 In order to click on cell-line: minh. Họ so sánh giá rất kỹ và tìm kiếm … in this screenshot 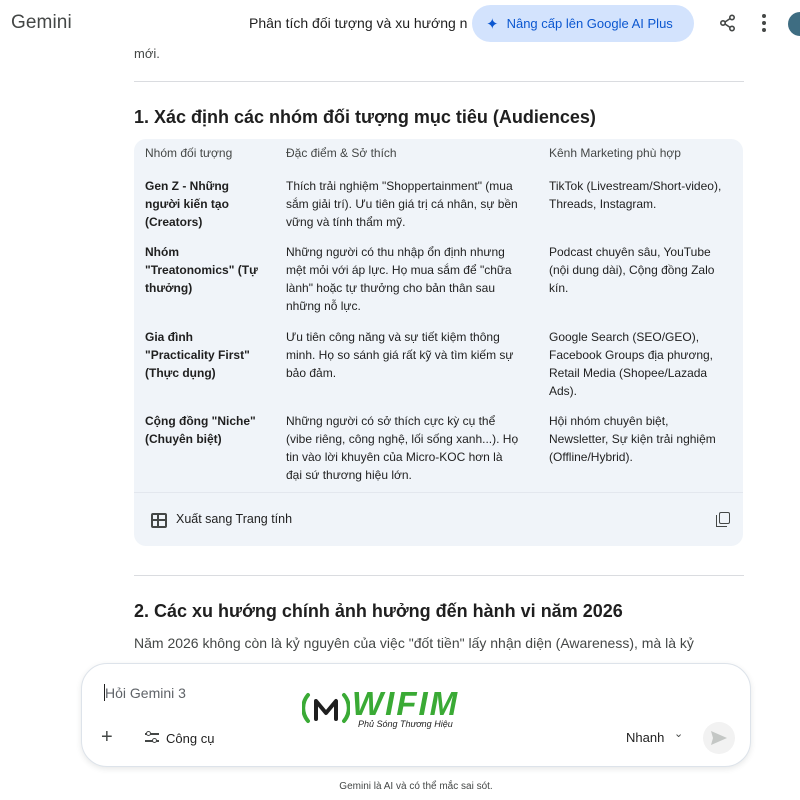, I will do `click(400, 355)`.